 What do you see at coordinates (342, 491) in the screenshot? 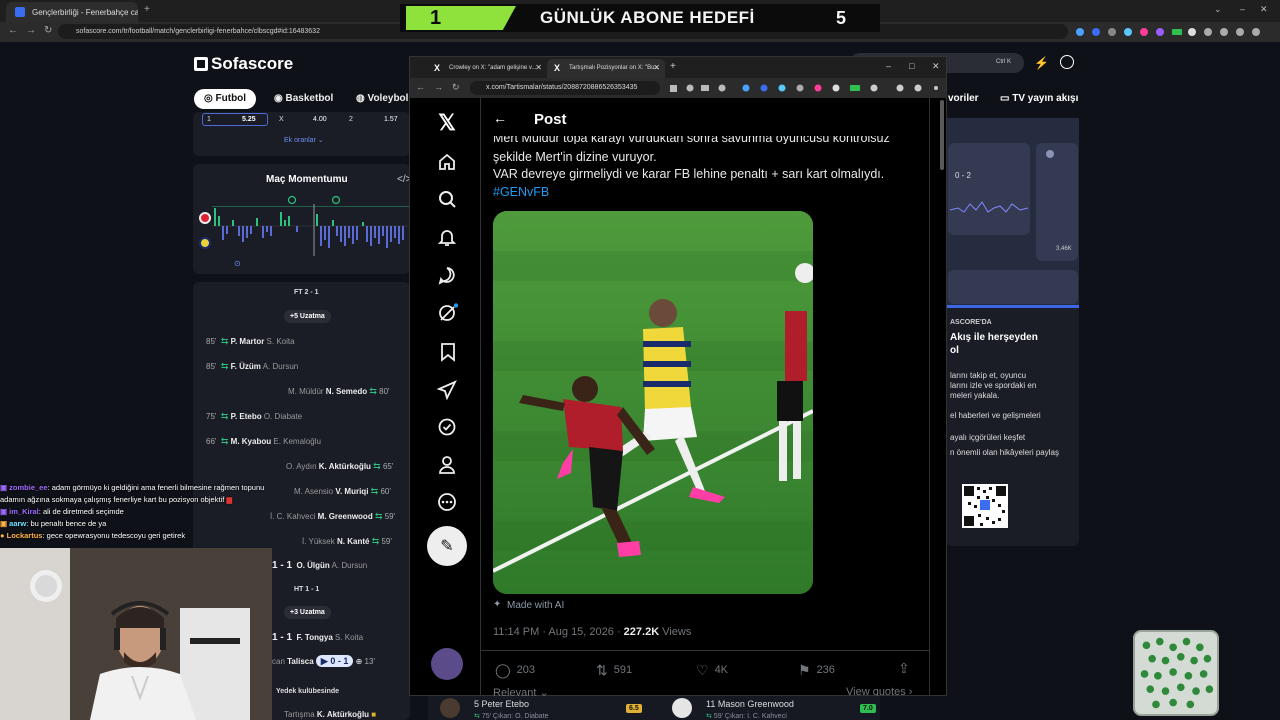
I see `event-row: M. Asensio V. Muriqi ⇆ 60'` at bounding box center [342, 491].